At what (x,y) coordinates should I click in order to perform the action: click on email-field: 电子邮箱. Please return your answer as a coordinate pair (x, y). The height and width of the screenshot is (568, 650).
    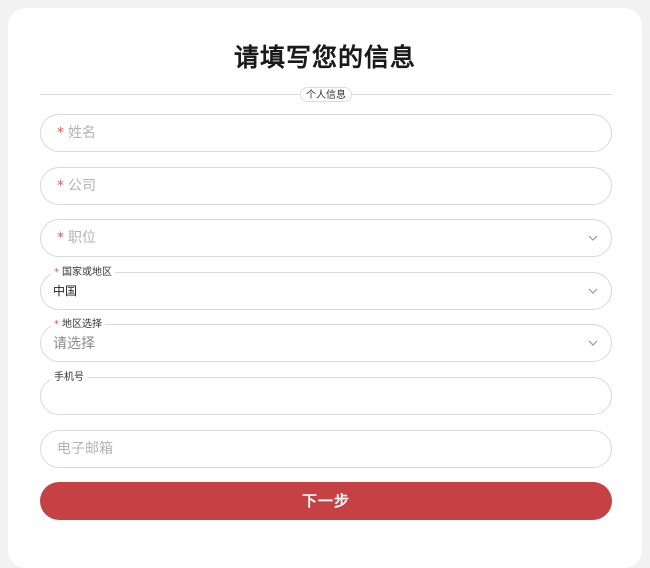
    Looking at the image, I should click on (326, 449).